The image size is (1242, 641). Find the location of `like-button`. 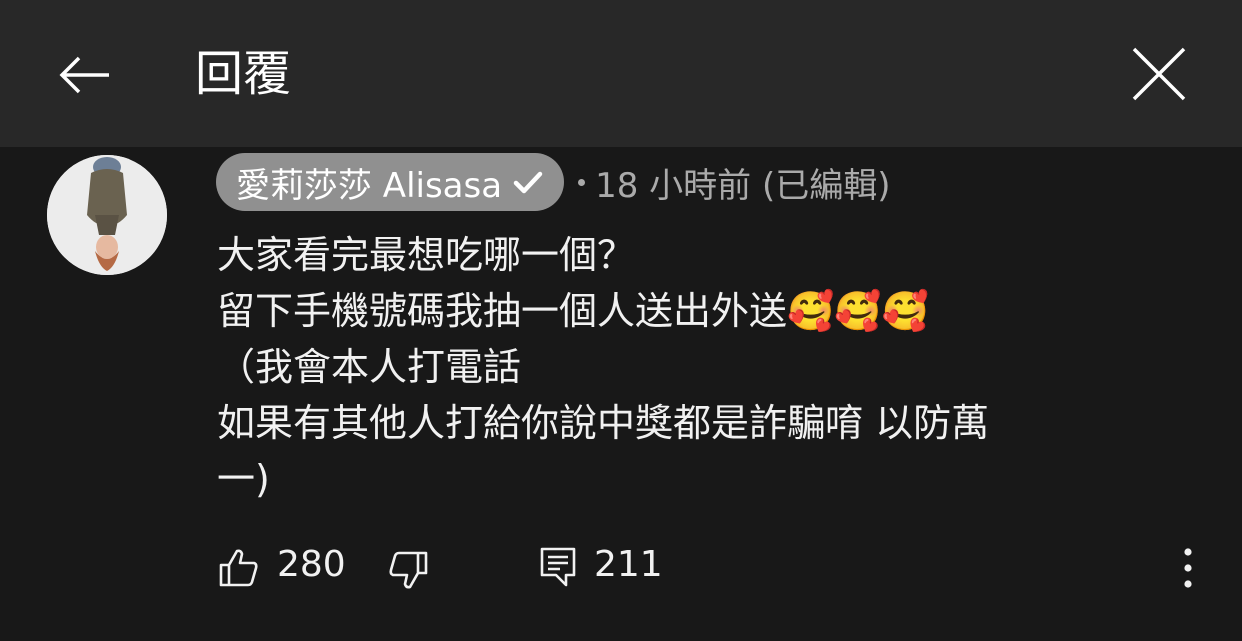

like-button is located at coordinates (239, 568).